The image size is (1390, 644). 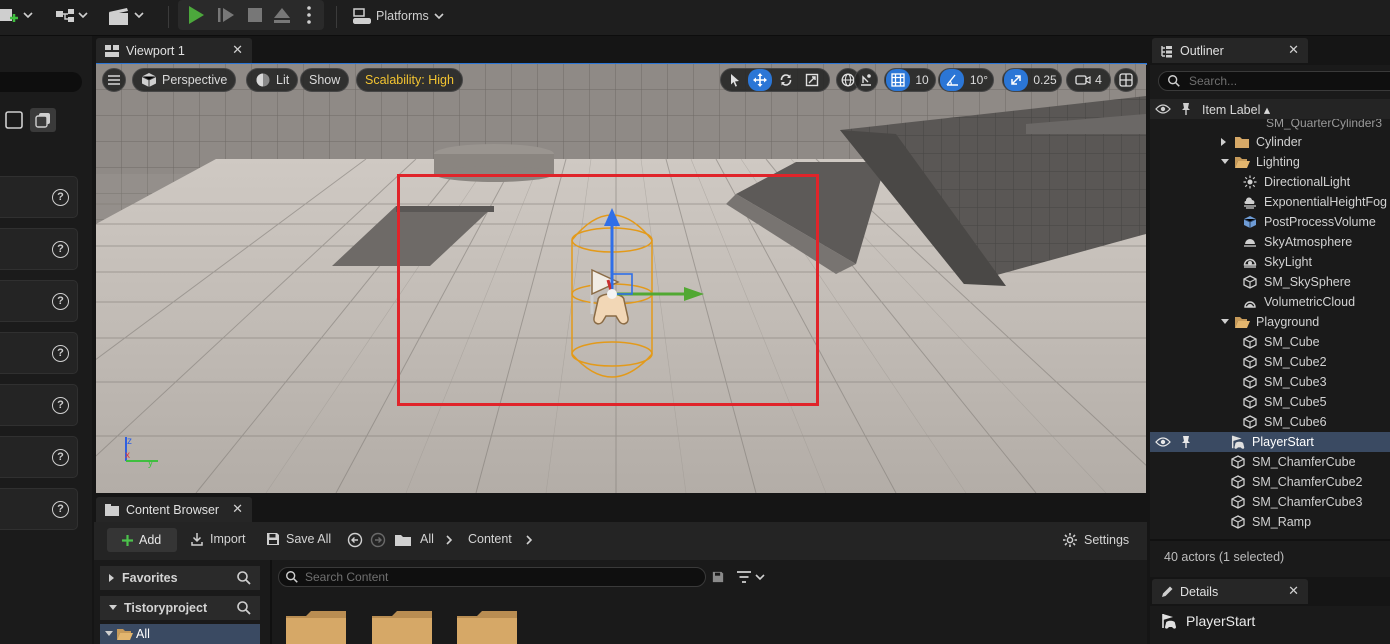 What do you see at coordinates (1270, 422) in the screenshot?
I see `outliner-item: SM_Cube6` at bounding box center [1270, 422].